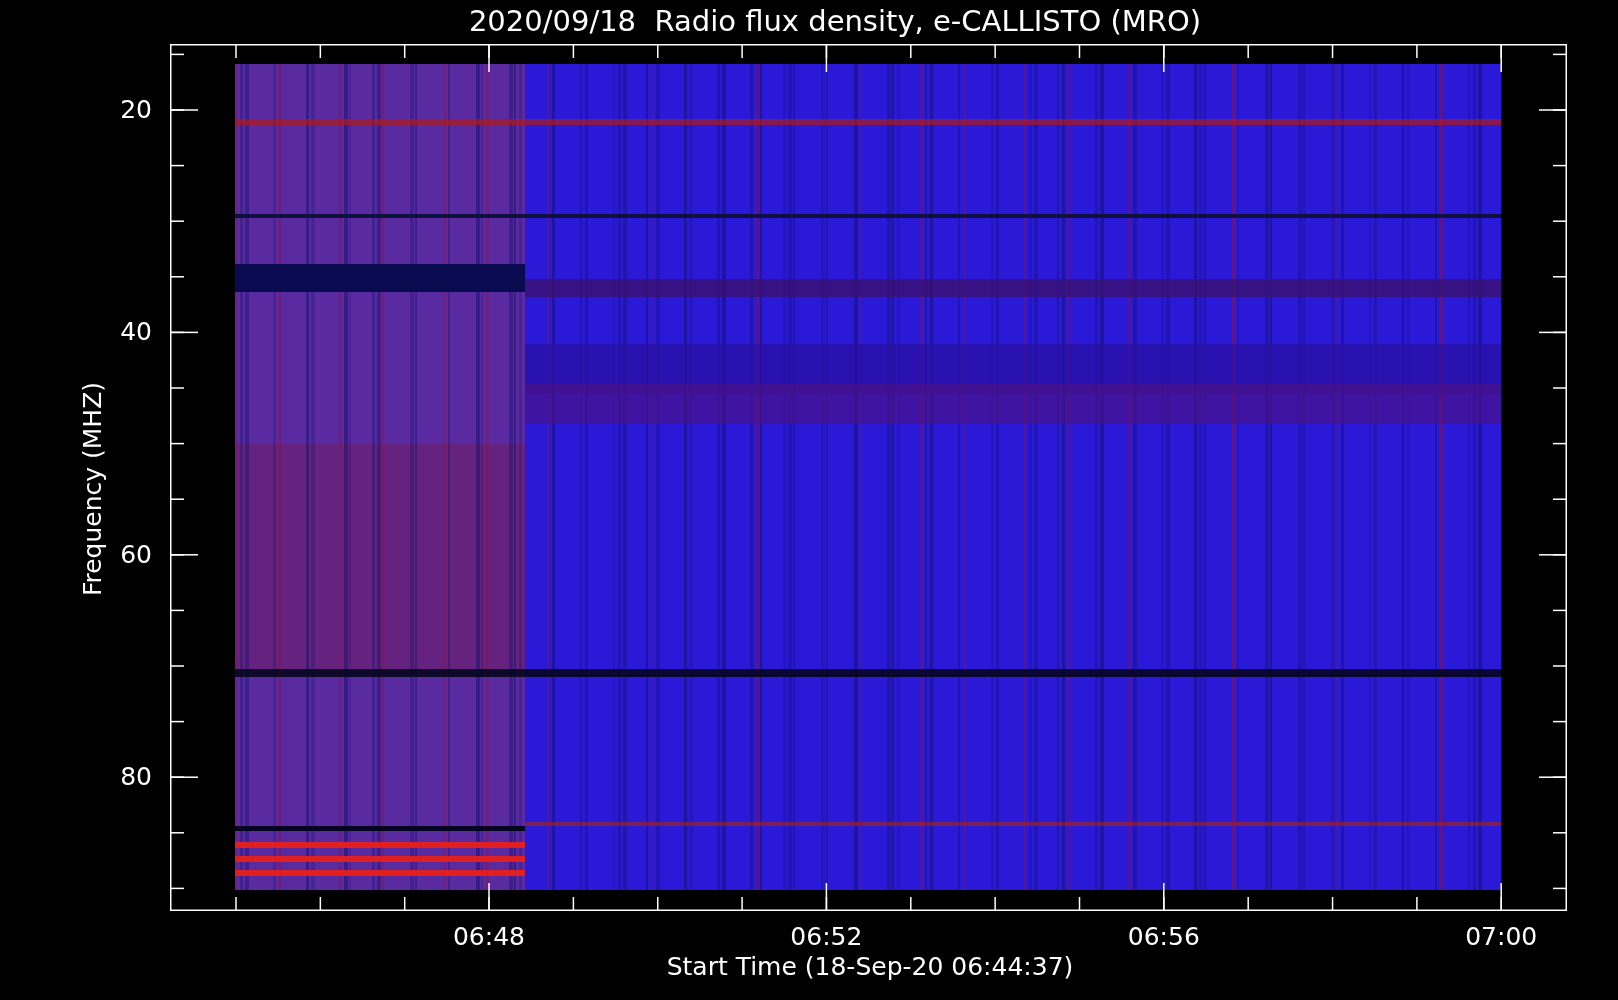 This screenshot has height=1000, width=1618. I want to click on y-tick-label: 20, so click(135, 110).